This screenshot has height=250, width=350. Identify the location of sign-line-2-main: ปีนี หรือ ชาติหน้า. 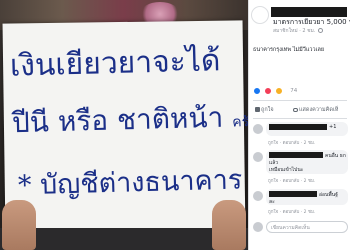
(117, 120).